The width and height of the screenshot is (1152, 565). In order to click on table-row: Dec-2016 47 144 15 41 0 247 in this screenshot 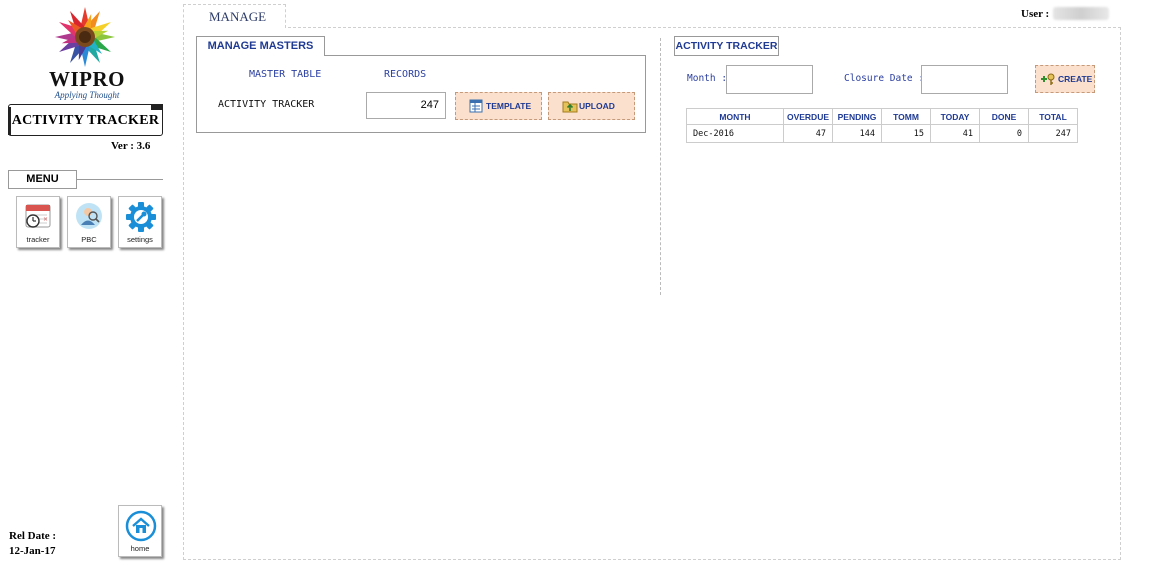, I will do `click(882, 133)`.